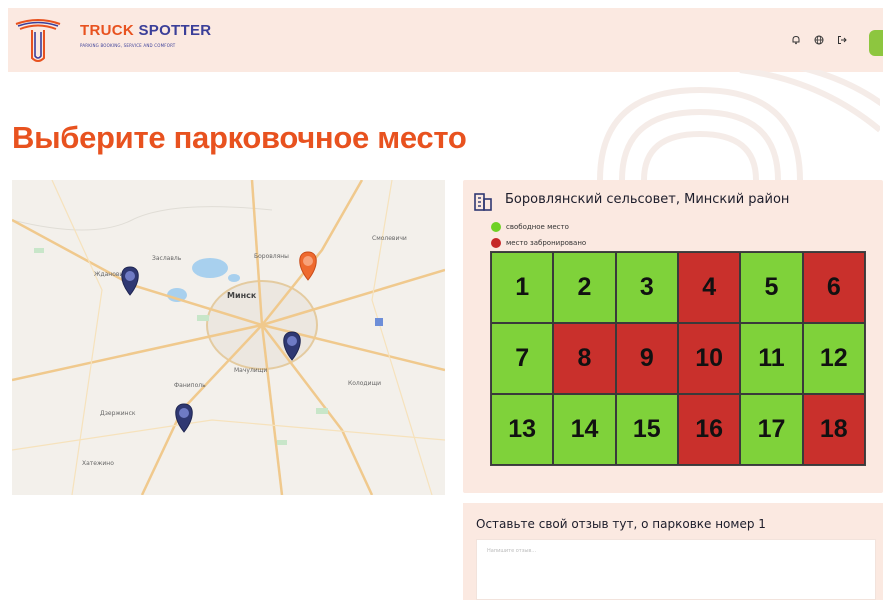  Describe the element at coordinates (646, 429) in the screenshot. I see `parking-spot-15: 15` at that location.